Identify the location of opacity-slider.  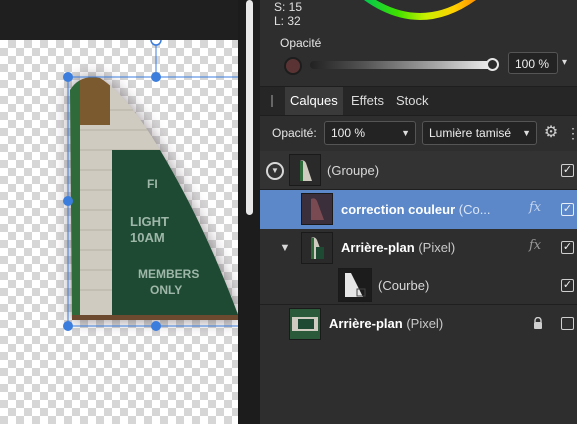
(402, 65).